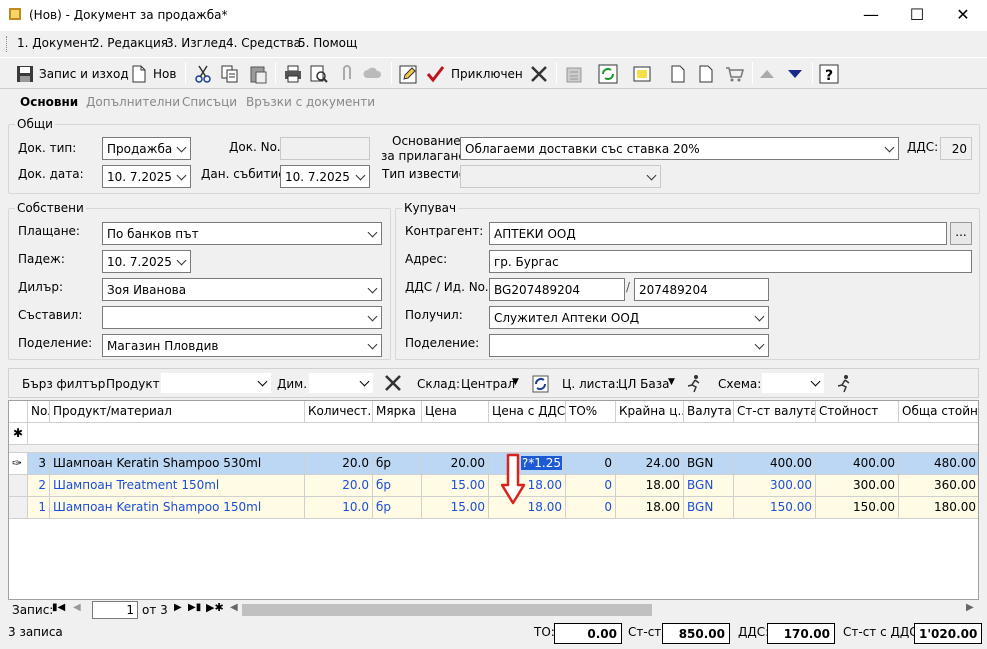 This screenshot has width=987, height=649. Describe the element at coordinates (541, 385) in the screenshot. I see `sync-button` at that location.